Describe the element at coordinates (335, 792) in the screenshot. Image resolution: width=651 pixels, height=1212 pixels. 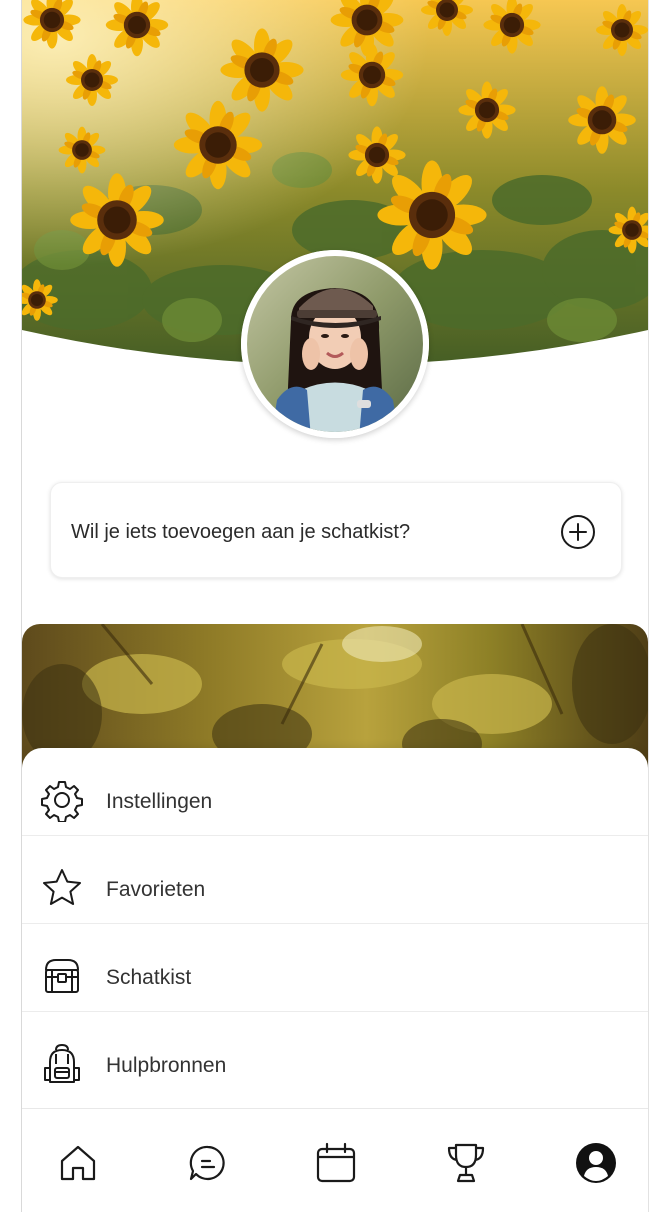
I see `menu-item-instellingen: Instellingen` at that location.